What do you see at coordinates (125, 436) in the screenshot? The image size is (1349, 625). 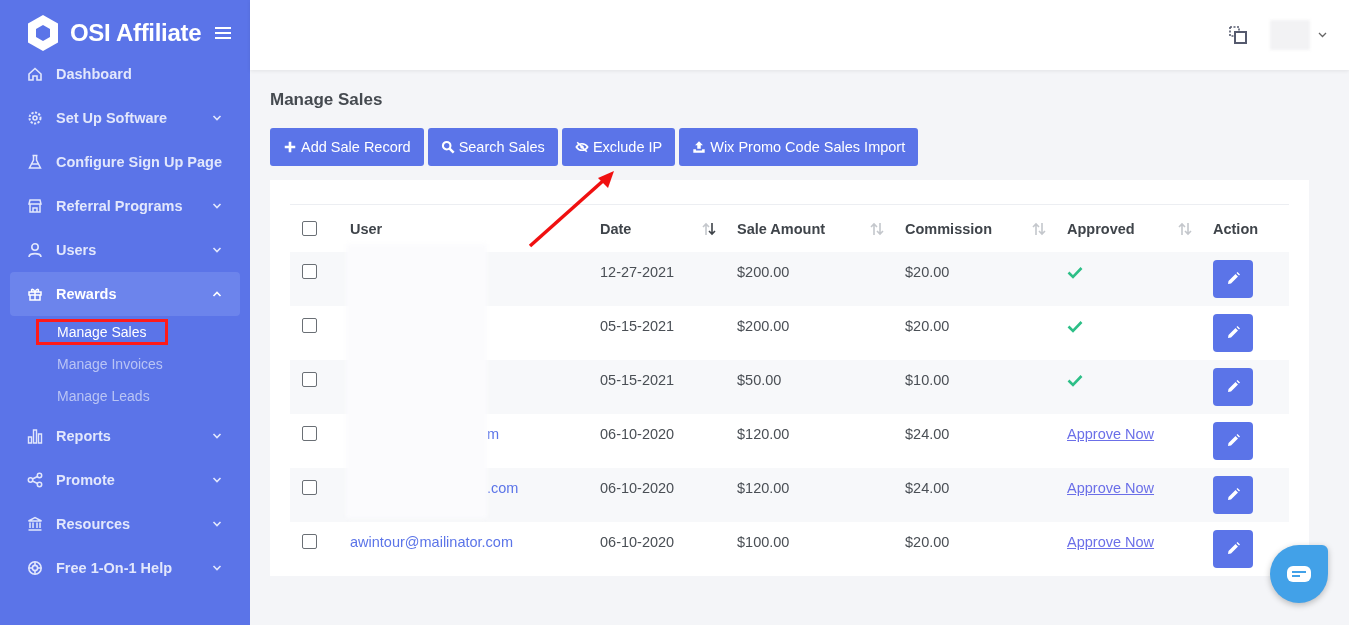 I see `sidebar-item: Reports` at bounding box center [125, 436].